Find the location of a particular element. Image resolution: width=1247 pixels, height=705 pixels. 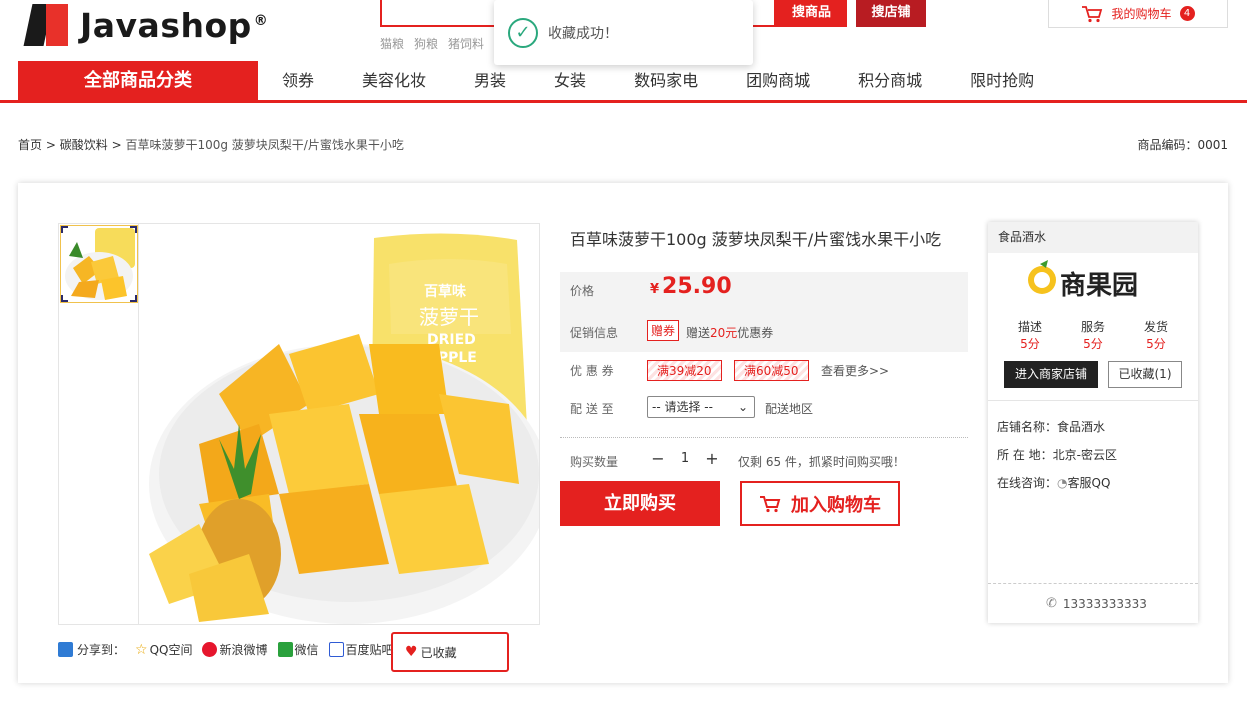

site-logo: Javashop ® is located at coordinates (145, 25).